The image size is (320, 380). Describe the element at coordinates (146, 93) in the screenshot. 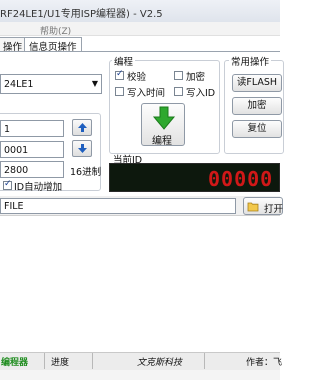

I see `write-time-label: 写入时间` at that location.